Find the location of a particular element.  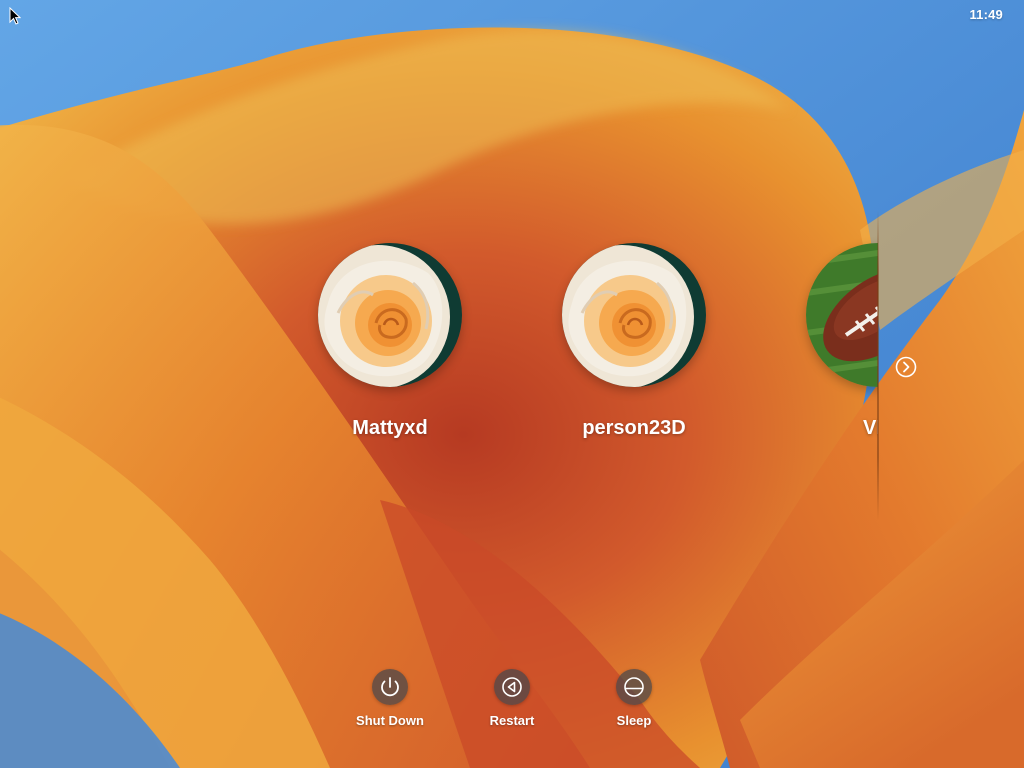

user-vm: VM is located at coordinates (835, 341).